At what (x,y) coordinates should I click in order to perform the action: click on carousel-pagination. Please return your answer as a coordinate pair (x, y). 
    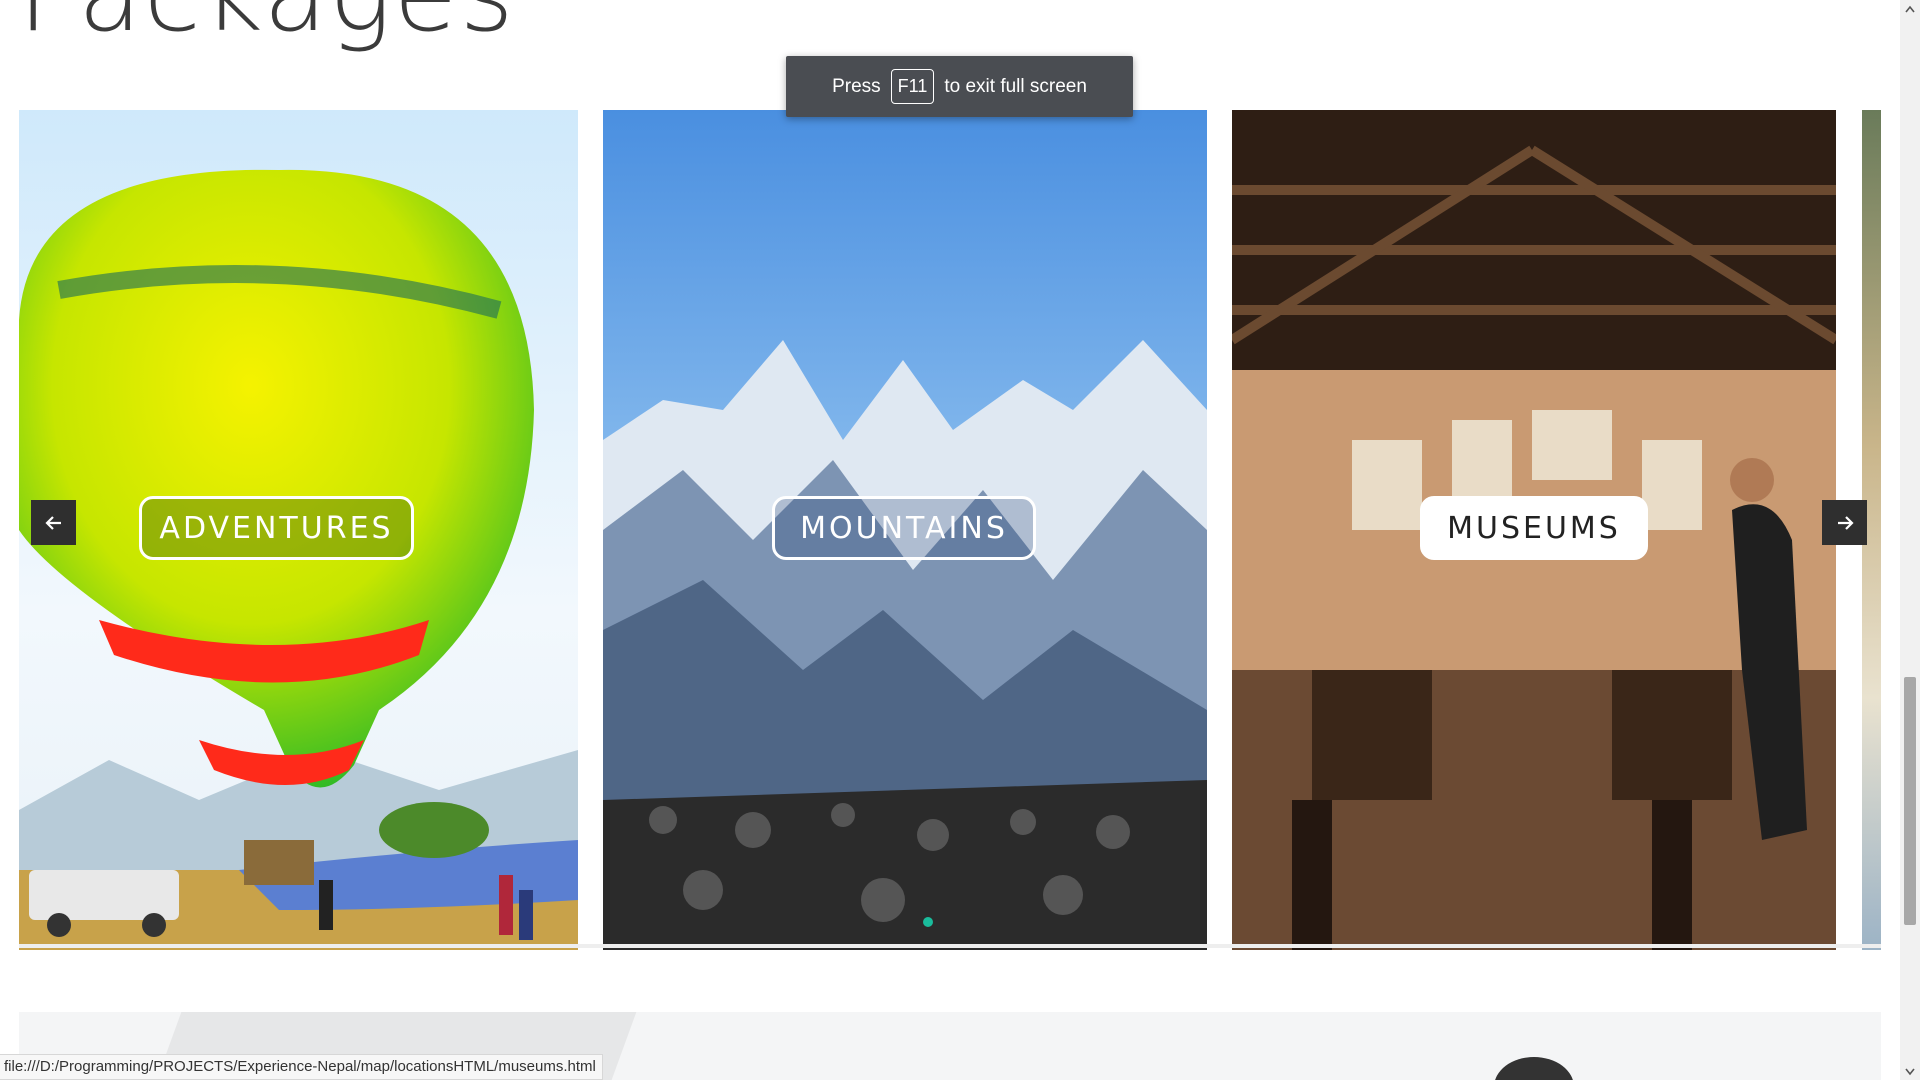
    Looking at the image, I should click on (928, 922).